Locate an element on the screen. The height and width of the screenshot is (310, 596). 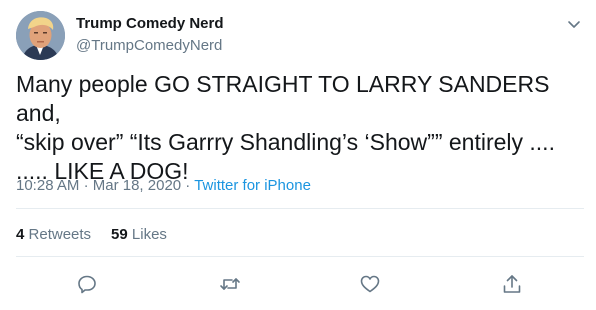
likes-count: 59 is located at coordinates (119, 234).